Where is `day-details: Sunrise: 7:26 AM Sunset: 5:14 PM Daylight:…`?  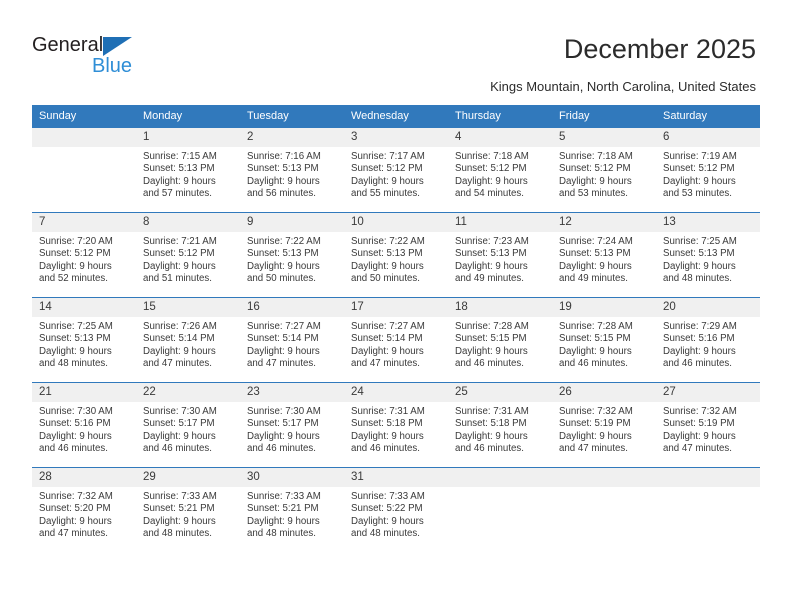
day-details: Sunrise: 7:26 AM Sunset: 5:14 PM Daylight:… is located at coordinates (188, 344).